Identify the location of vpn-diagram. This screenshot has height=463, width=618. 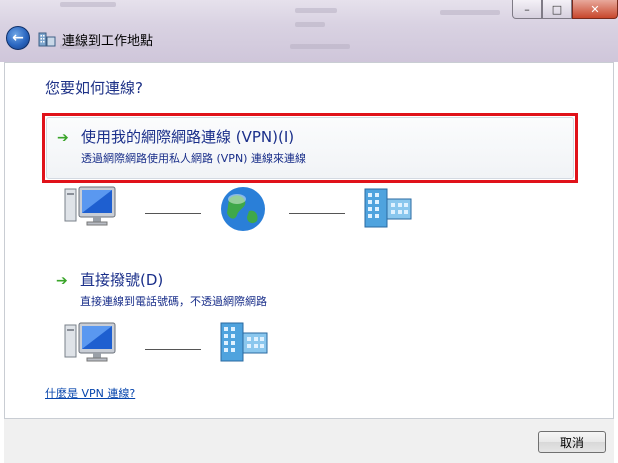
(241, 208).